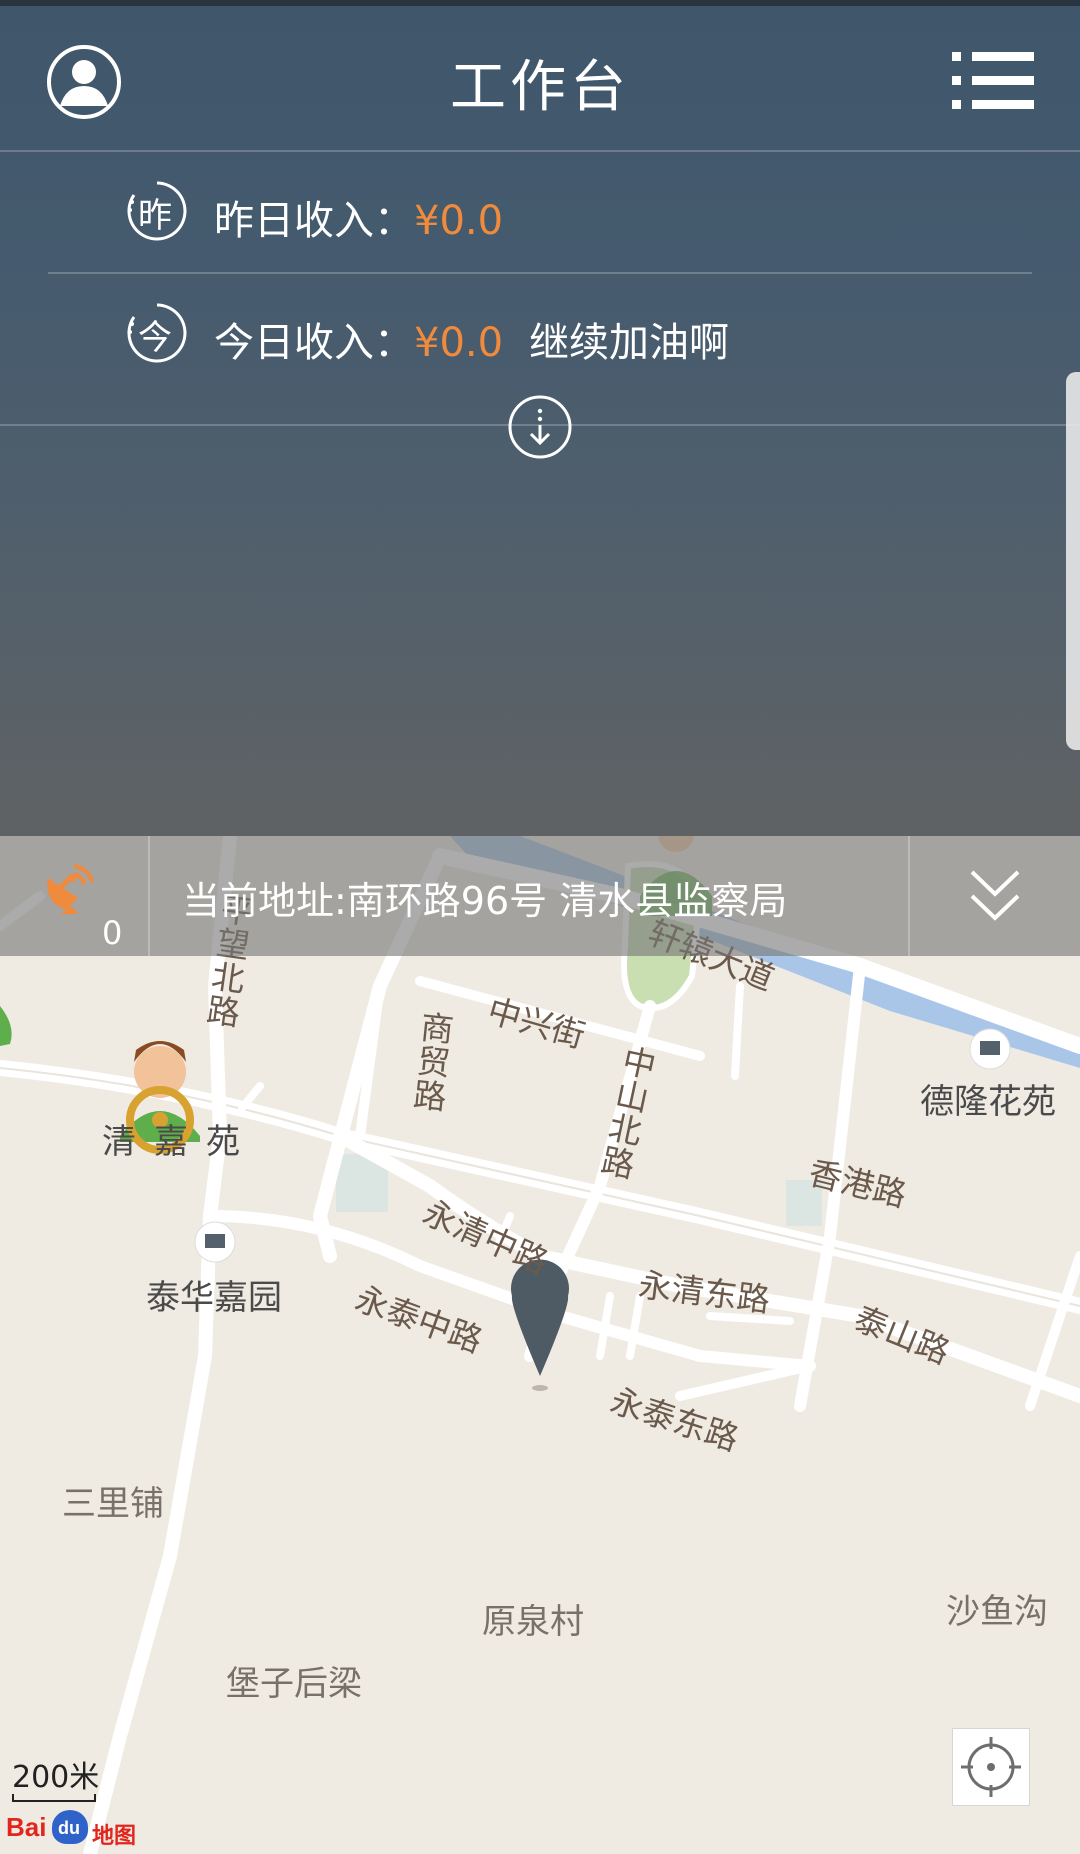 This screenshot has width=1080, height=1854. I want to click on driver-avatar-icon, so click(6, 1026).